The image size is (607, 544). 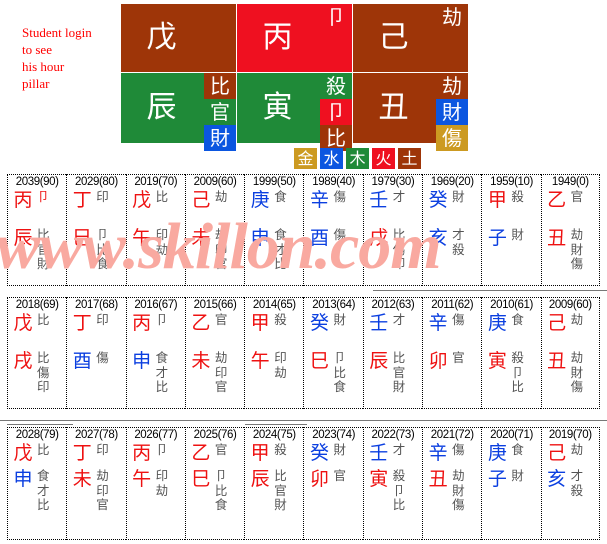 I want to click on luck-pillar-2029: 2029(80) 丁印巳卩比食, so click(x=96, y=230).